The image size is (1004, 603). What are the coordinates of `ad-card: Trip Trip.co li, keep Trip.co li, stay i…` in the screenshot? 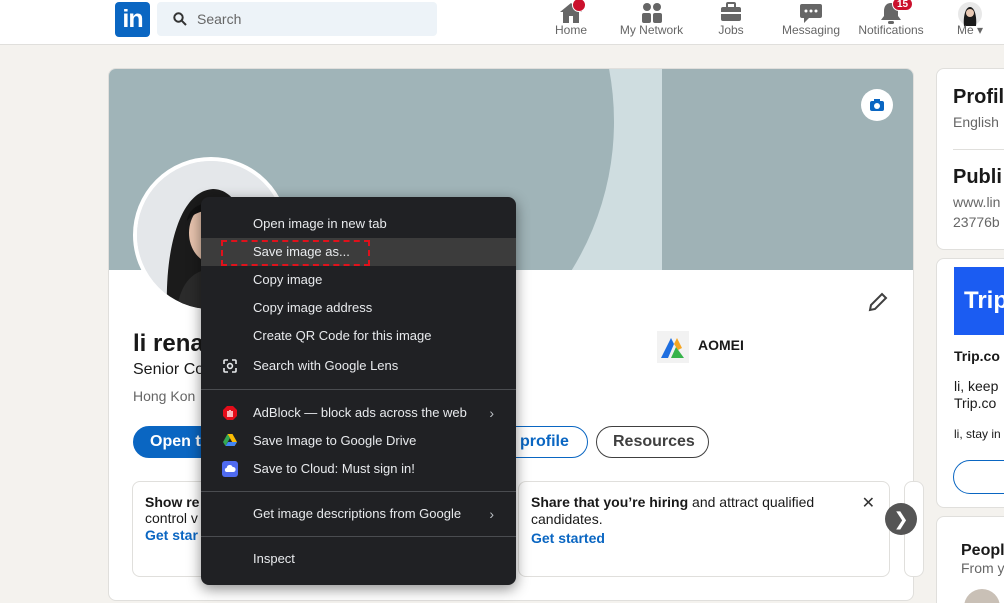 It's located at (970, 383).